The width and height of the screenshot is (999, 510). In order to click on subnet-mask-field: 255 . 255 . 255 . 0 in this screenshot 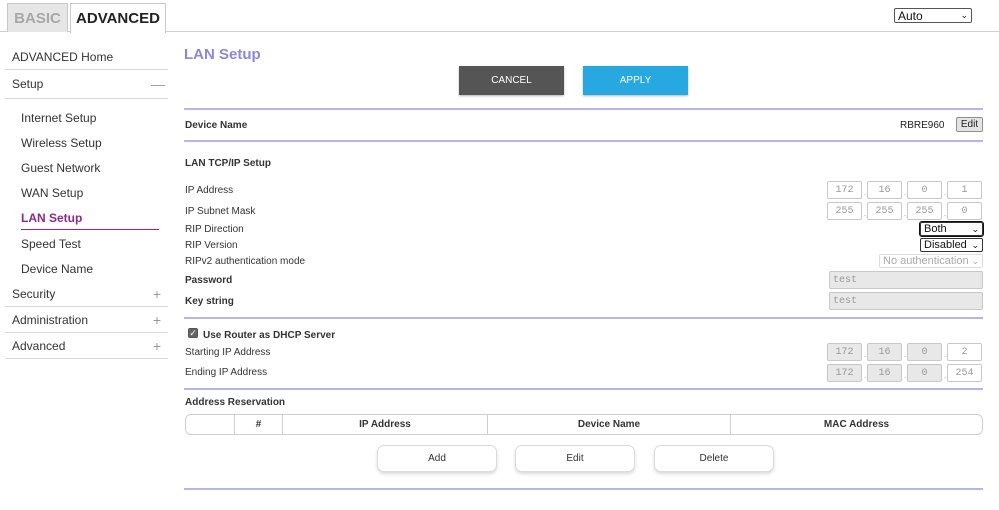, I will do `click(905, 211)`.